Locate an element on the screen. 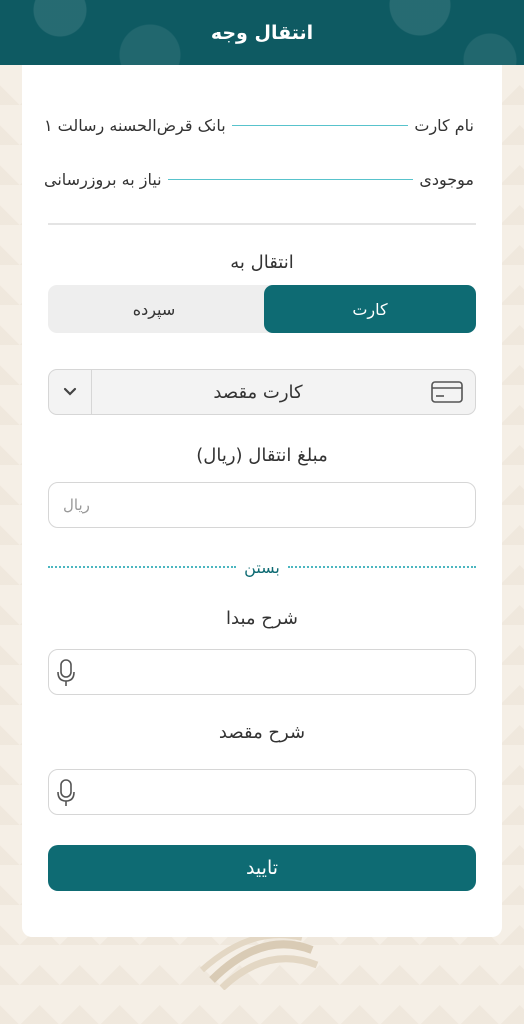 This screenshot has height=1024, width=524. transfer-type-toggle: کارت سپرده is located at coordinates (262, 309).